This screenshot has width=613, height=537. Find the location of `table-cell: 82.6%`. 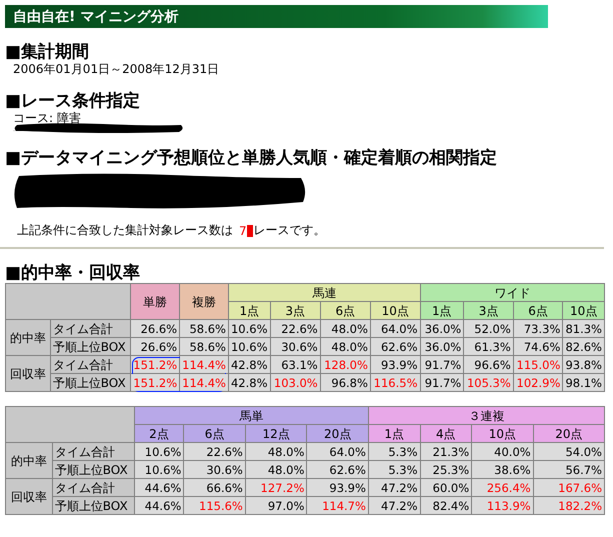

table-cell: 82.6% is located at coordinates (583, 347).